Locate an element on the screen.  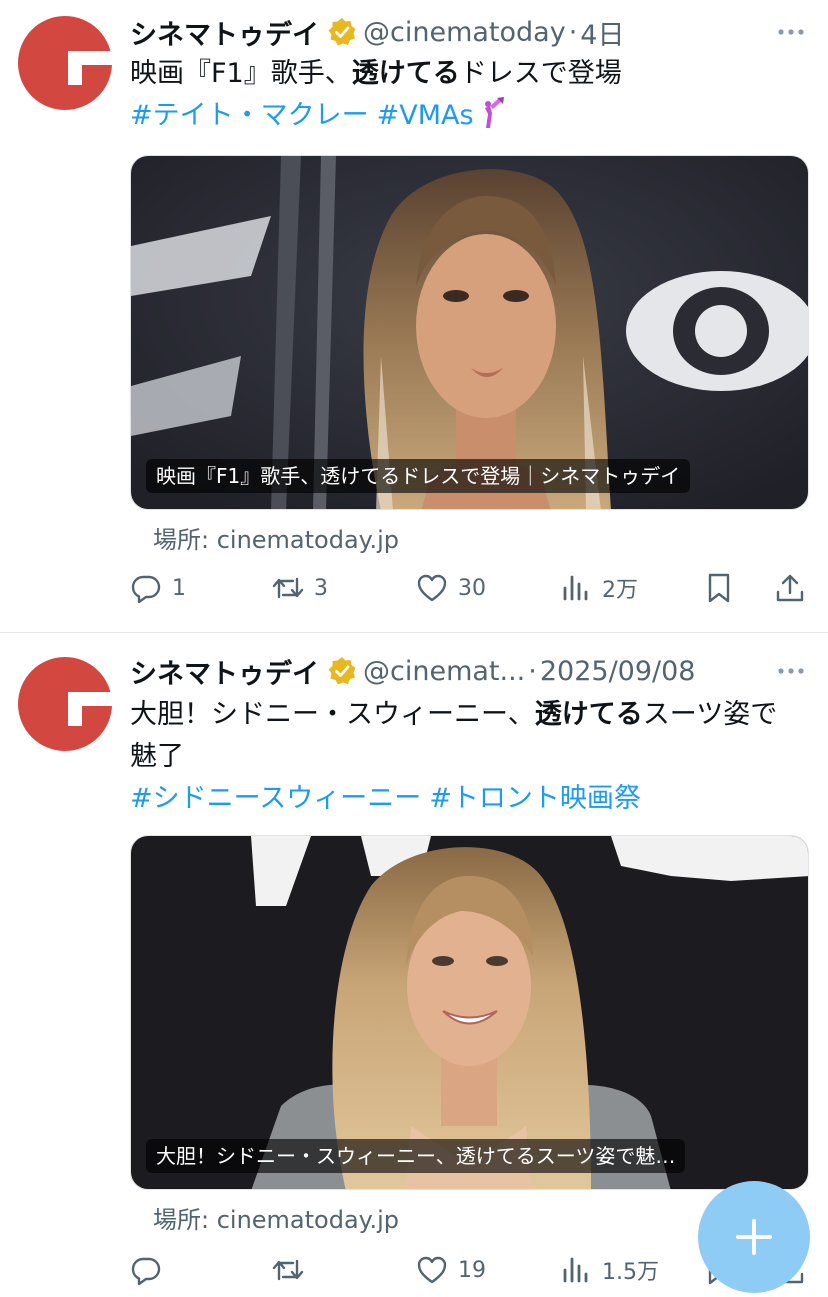
views-count: 2万 is located at coordinates (620, 590).